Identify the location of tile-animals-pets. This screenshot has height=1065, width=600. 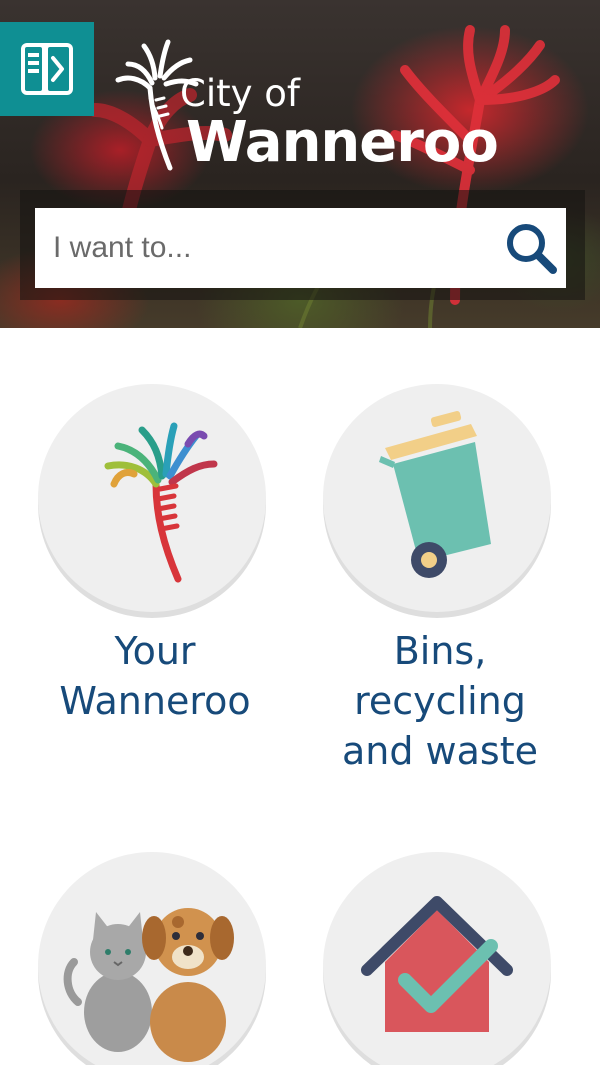
(155, 956).